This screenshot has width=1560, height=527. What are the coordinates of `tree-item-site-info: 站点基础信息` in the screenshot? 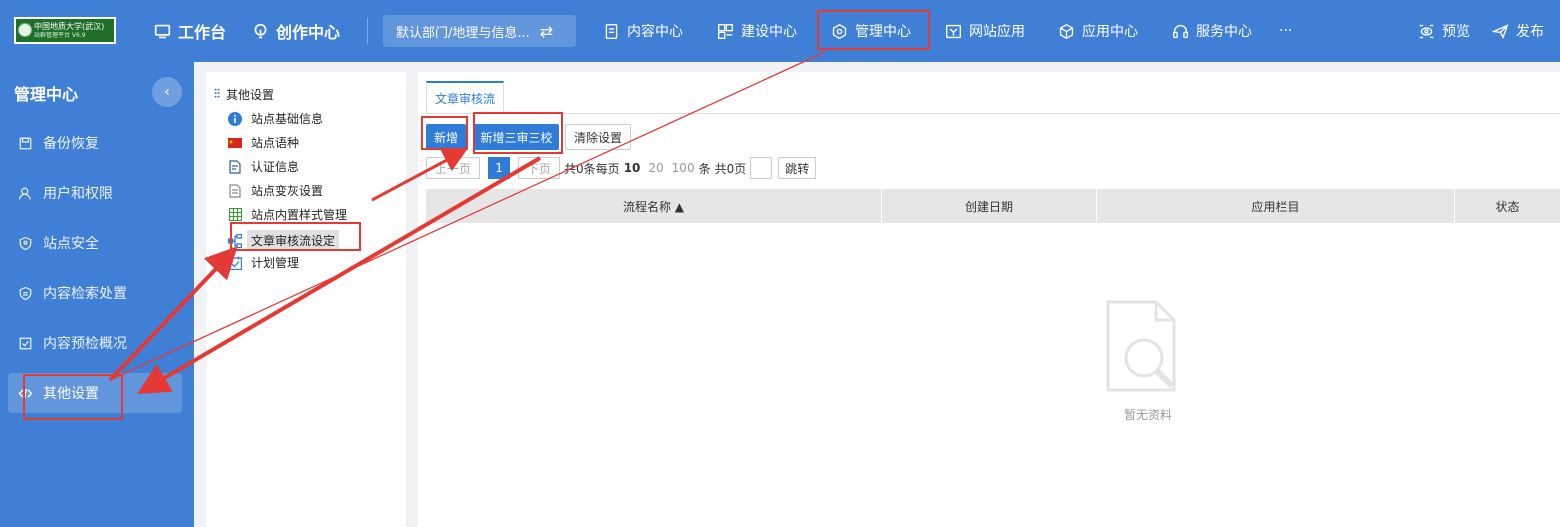 It's located at (275, 118).